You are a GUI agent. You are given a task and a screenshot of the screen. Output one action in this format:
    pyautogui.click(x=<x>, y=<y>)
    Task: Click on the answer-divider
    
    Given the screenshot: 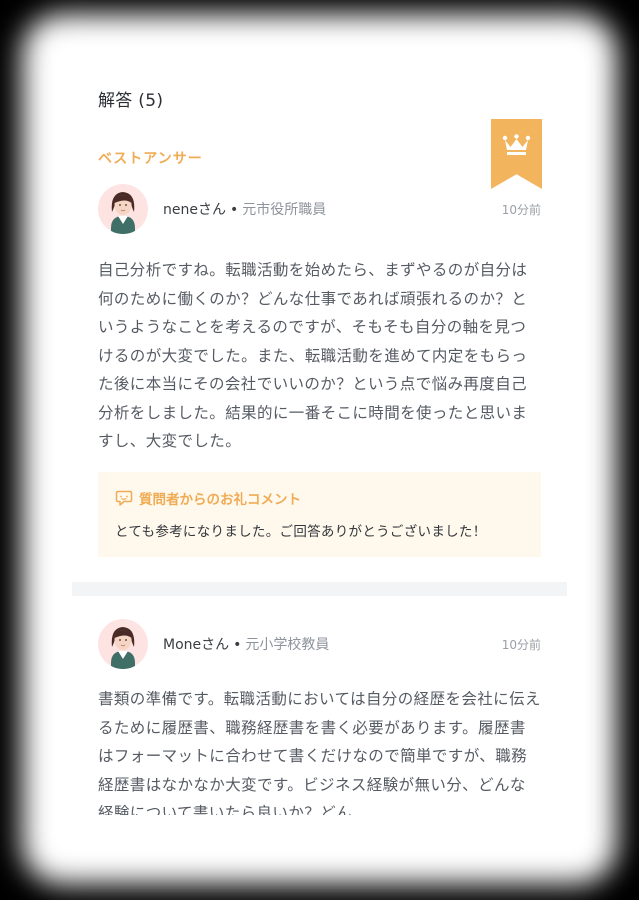 What is the action you would take?
    pyautogui.click(x=319, y=589)
    